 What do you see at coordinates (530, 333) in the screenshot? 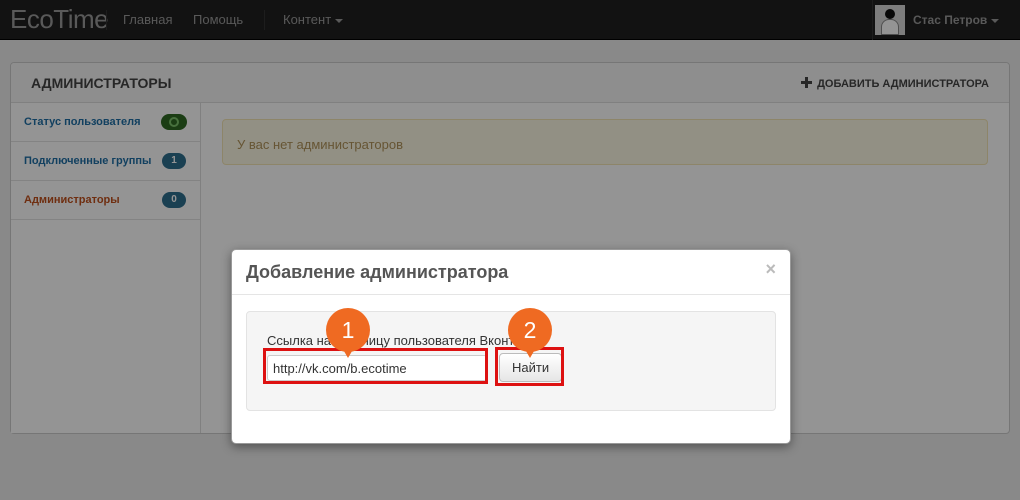
I see `callout-2: 2` at bounding box center [530, 333].